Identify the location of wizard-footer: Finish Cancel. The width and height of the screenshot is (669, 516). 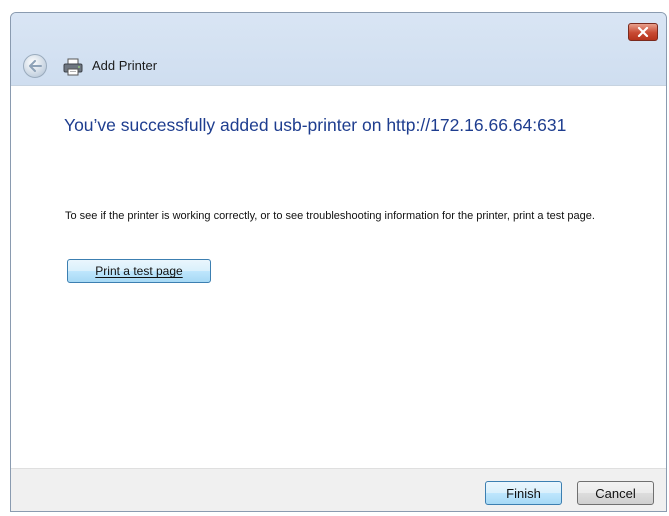
(338, 489).